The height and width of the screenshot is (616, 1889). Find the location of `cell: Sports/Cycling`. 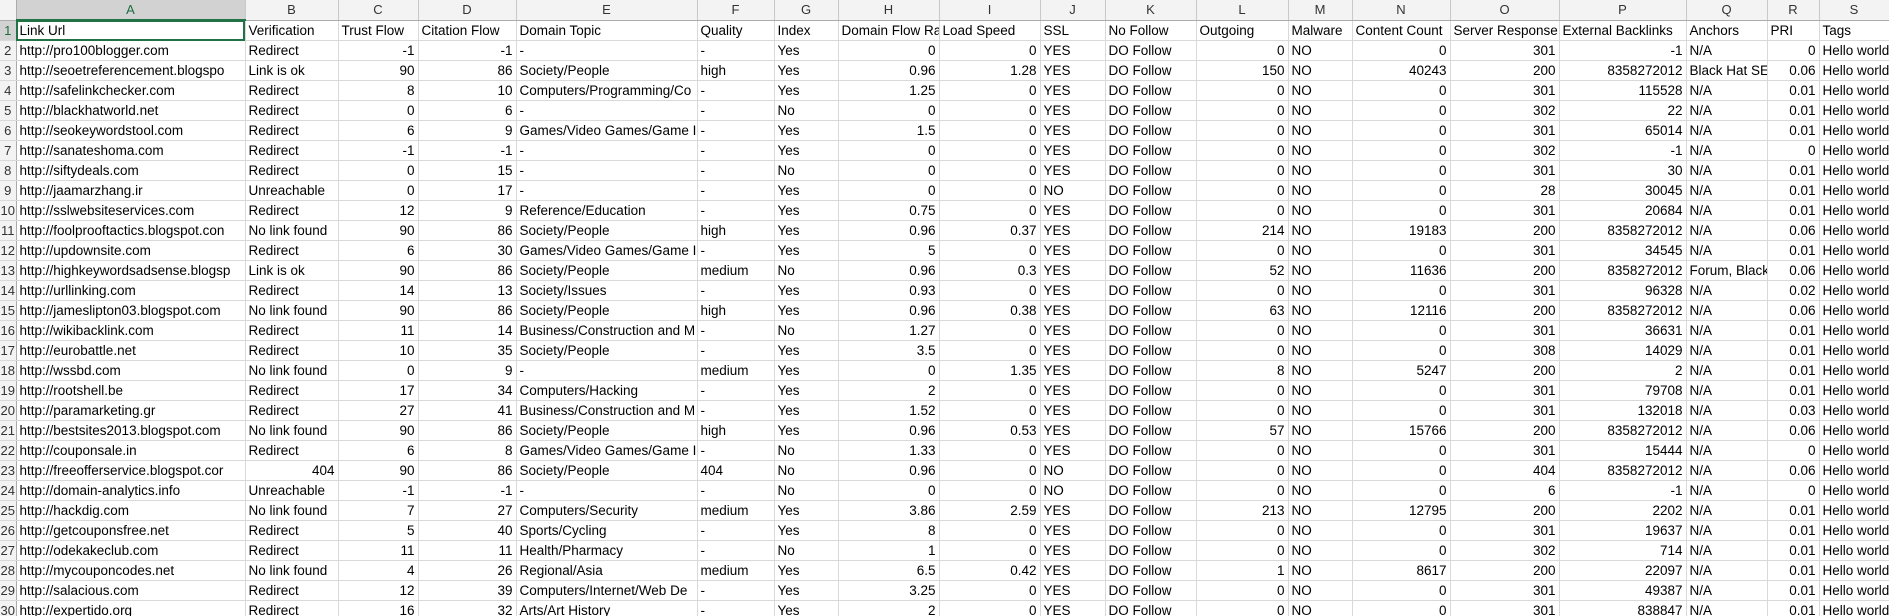

cell: Sports/Cycling is located at coordinates (607, 530).